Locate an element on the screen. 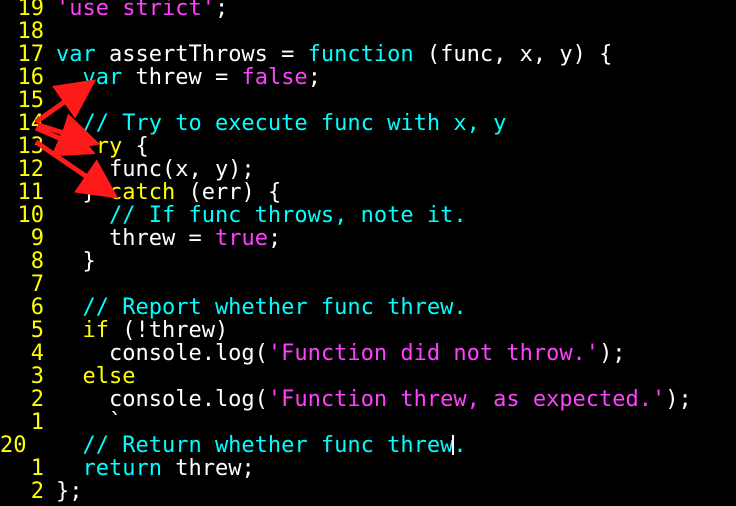 The height and width of the screenshot is (506, 736). code-line: 3 else is located at coordinates (368, 376).